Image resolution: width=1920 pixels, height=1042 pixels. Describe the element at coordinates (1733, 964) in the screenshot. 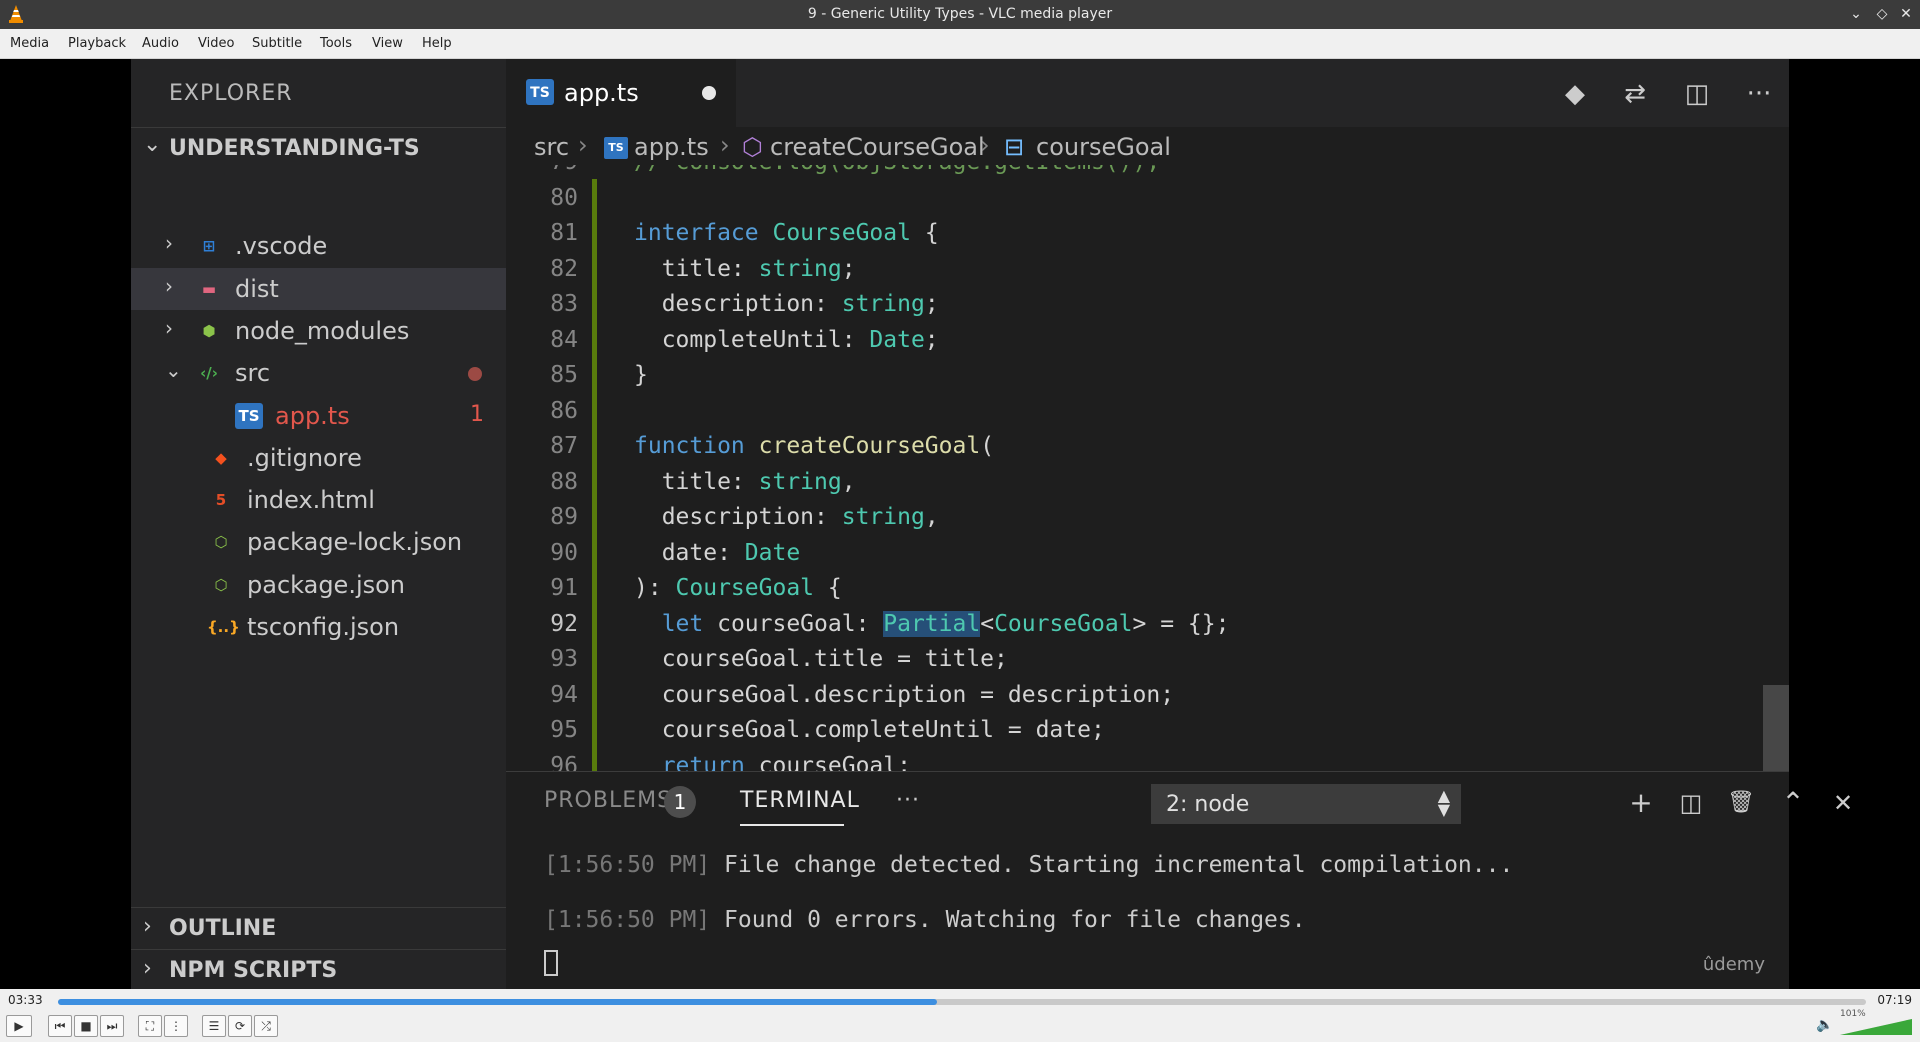

I see `udemy-watermark: ûdemy` at that location.